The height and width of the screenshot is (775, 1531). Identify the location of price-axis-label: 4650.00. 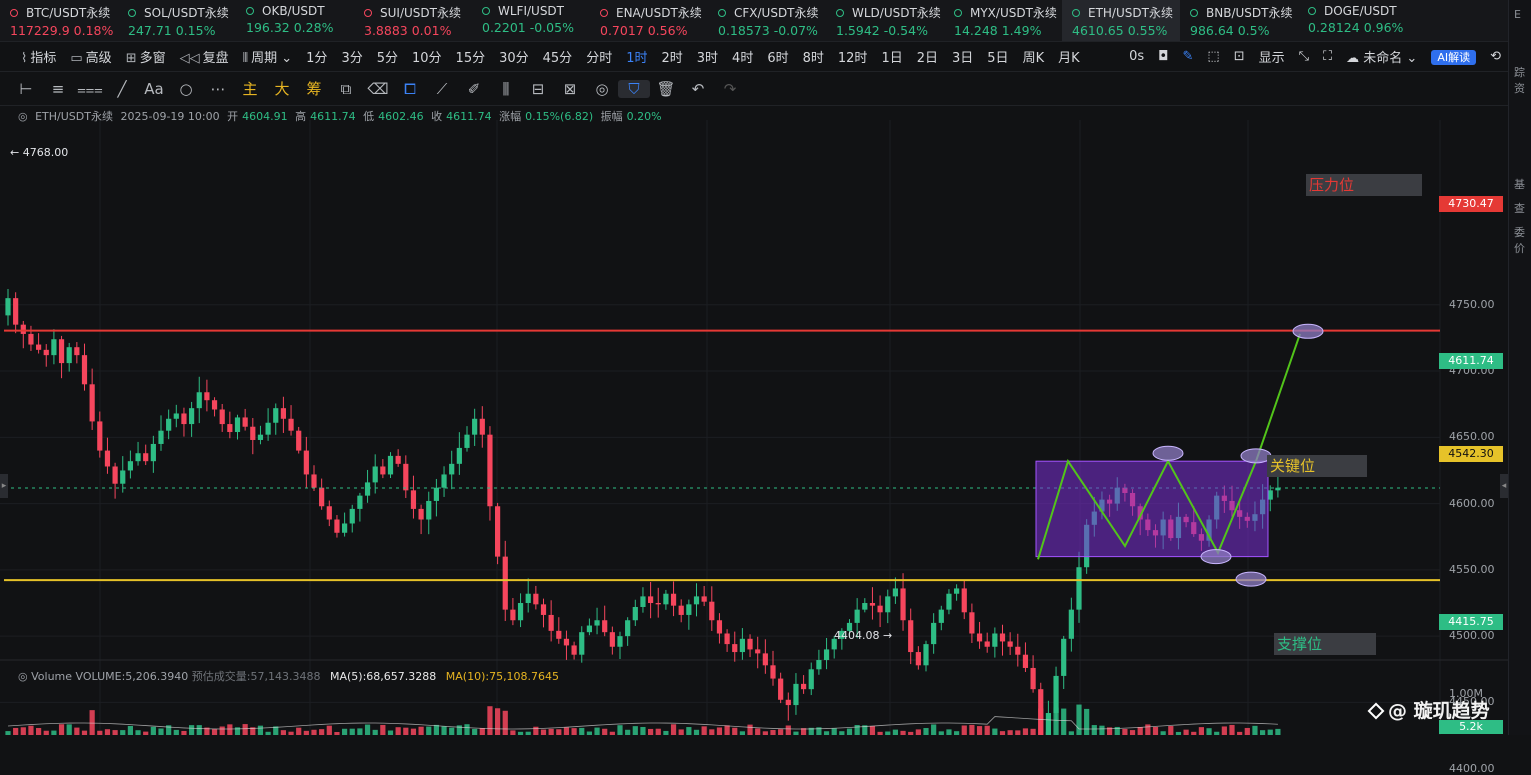
(1472, 437).